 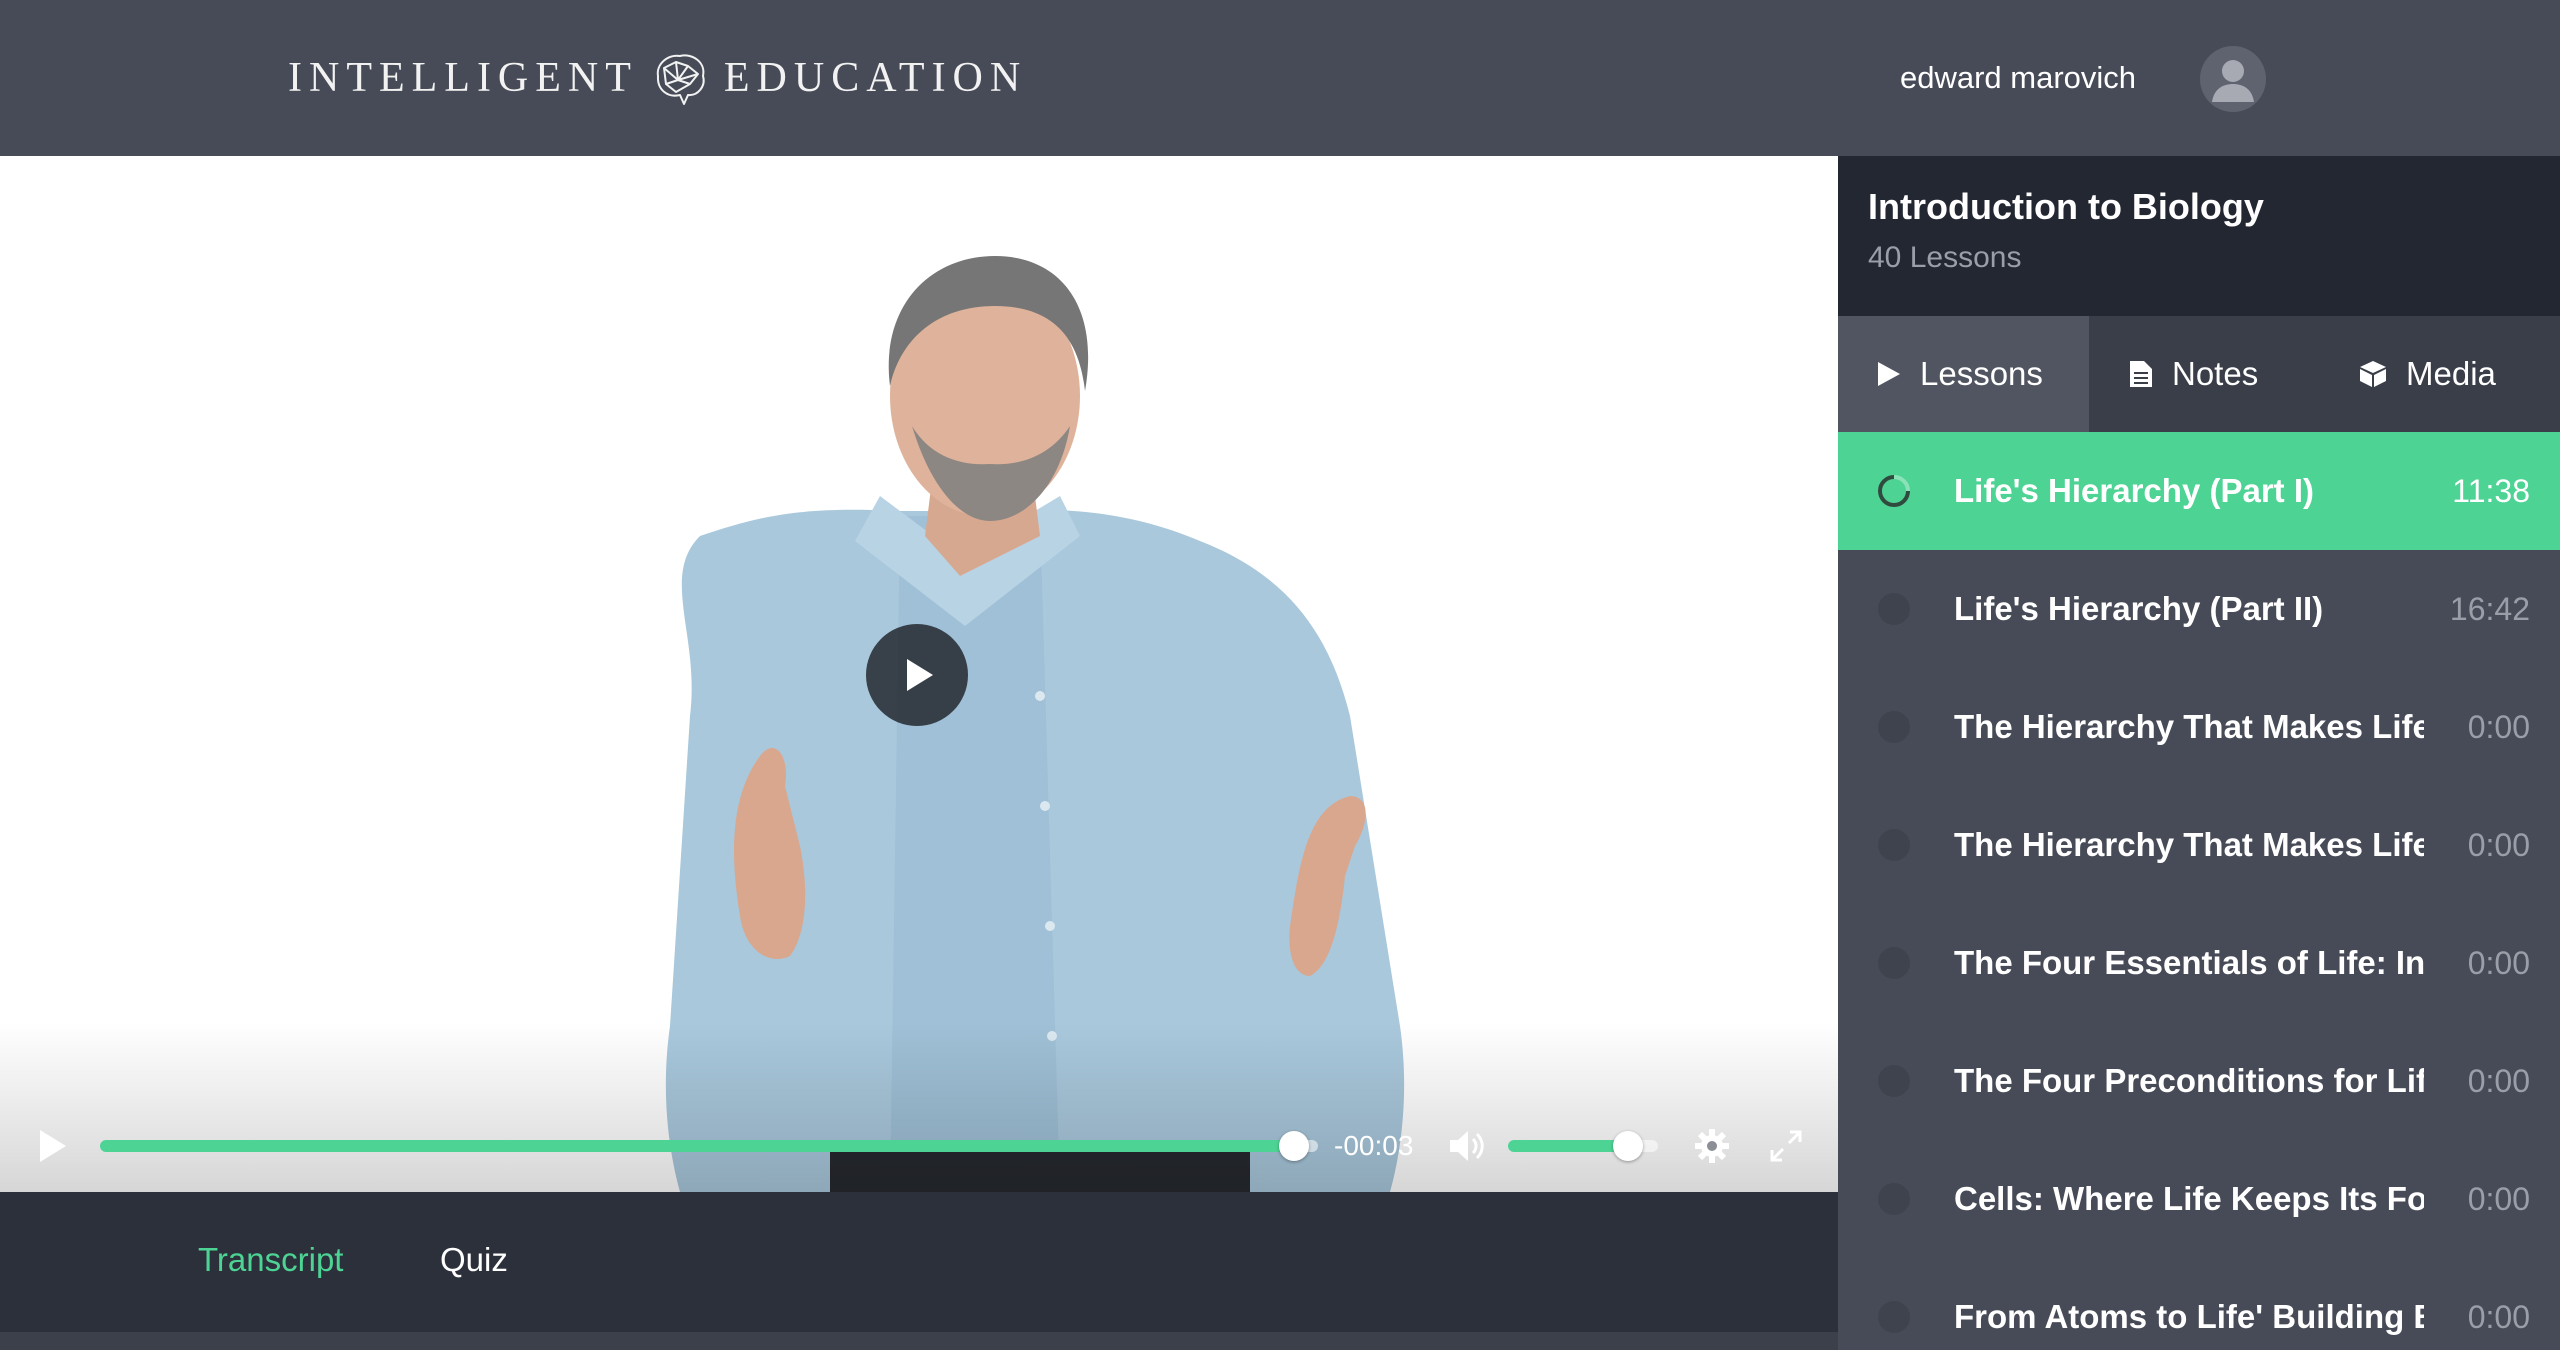 What do you see at coordinates (1280, 78) in the screenshot?
I see `top-header: INTELLIGENT EDUCATION edward marovich` at bounding box center [1280, 78].